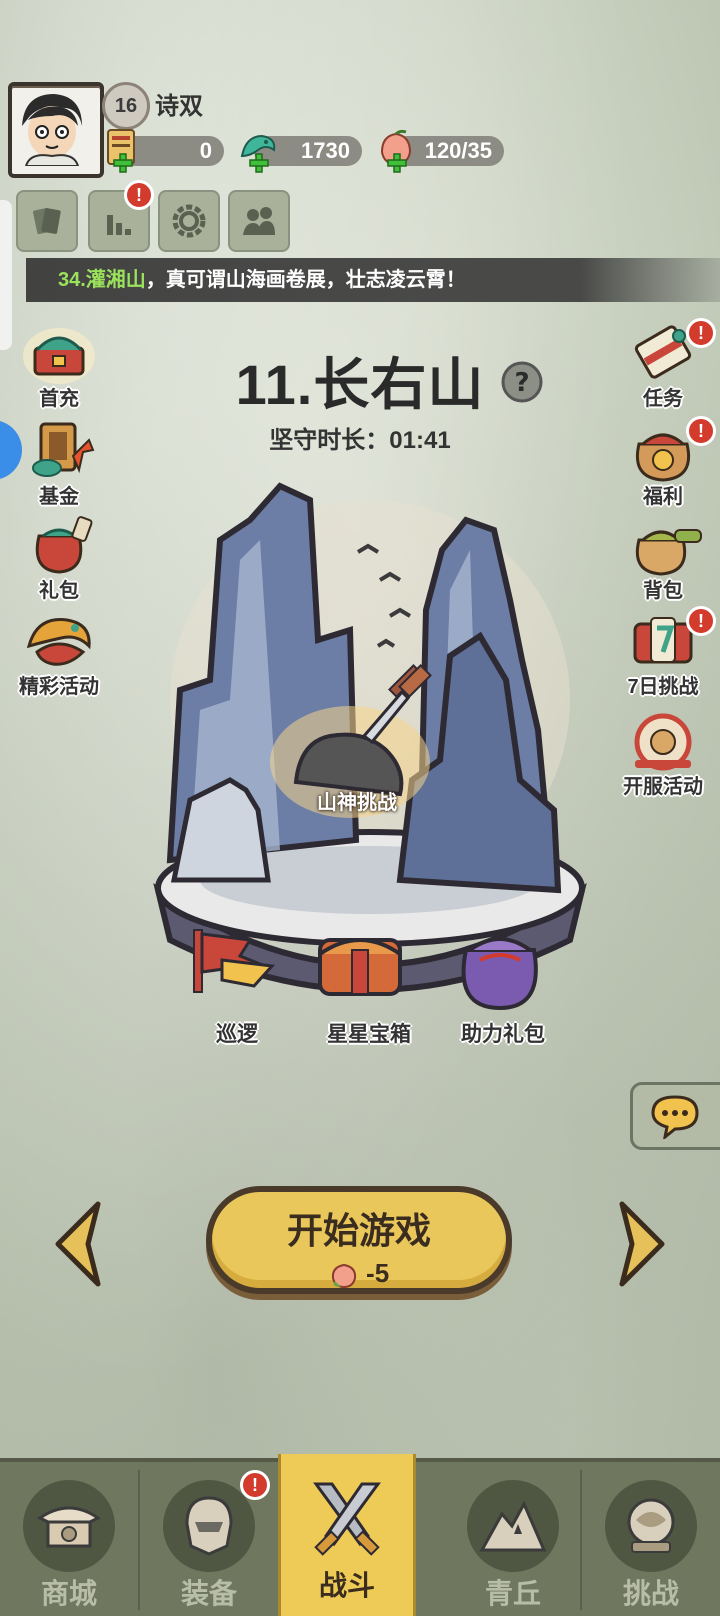  I want to click on next-stage-arrow-icon, so click(641, 1244).